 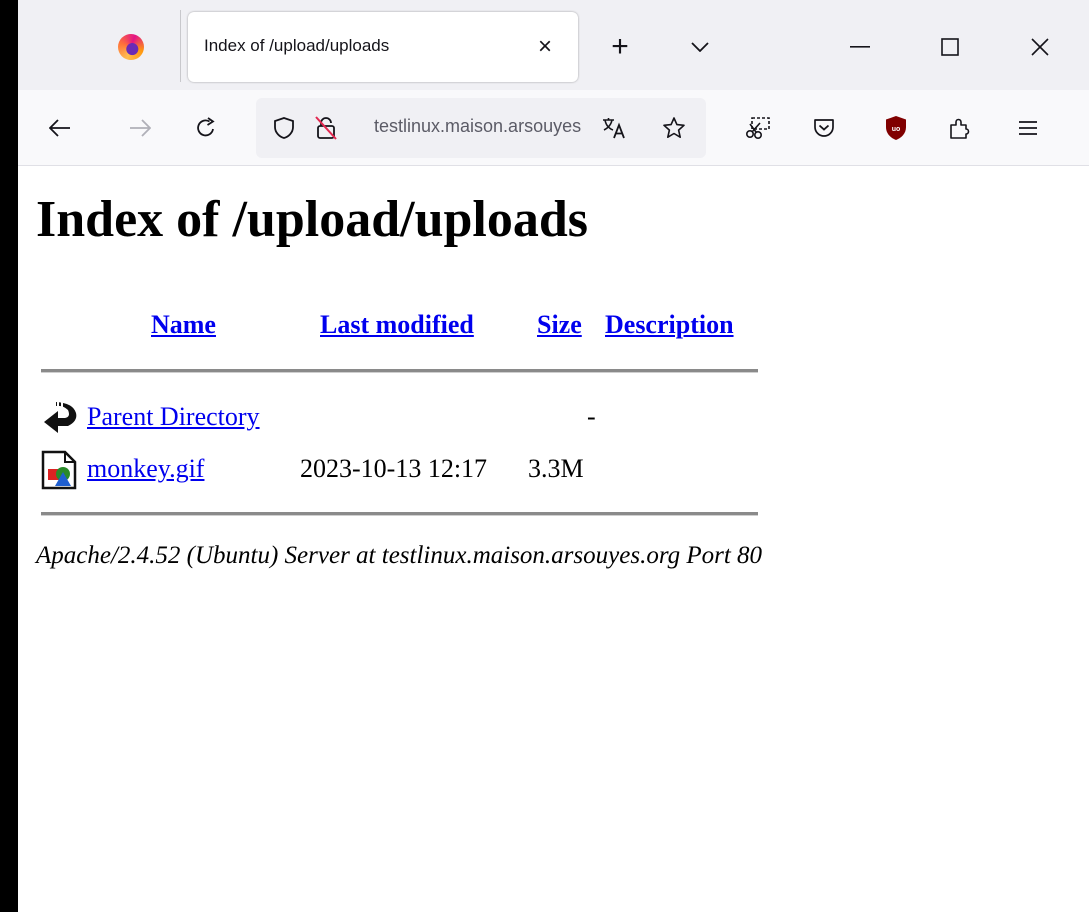 What do you see at coordinates (591, 416) in the screenshot?
I see `size-cell: -` at bounding box center [591, 416].